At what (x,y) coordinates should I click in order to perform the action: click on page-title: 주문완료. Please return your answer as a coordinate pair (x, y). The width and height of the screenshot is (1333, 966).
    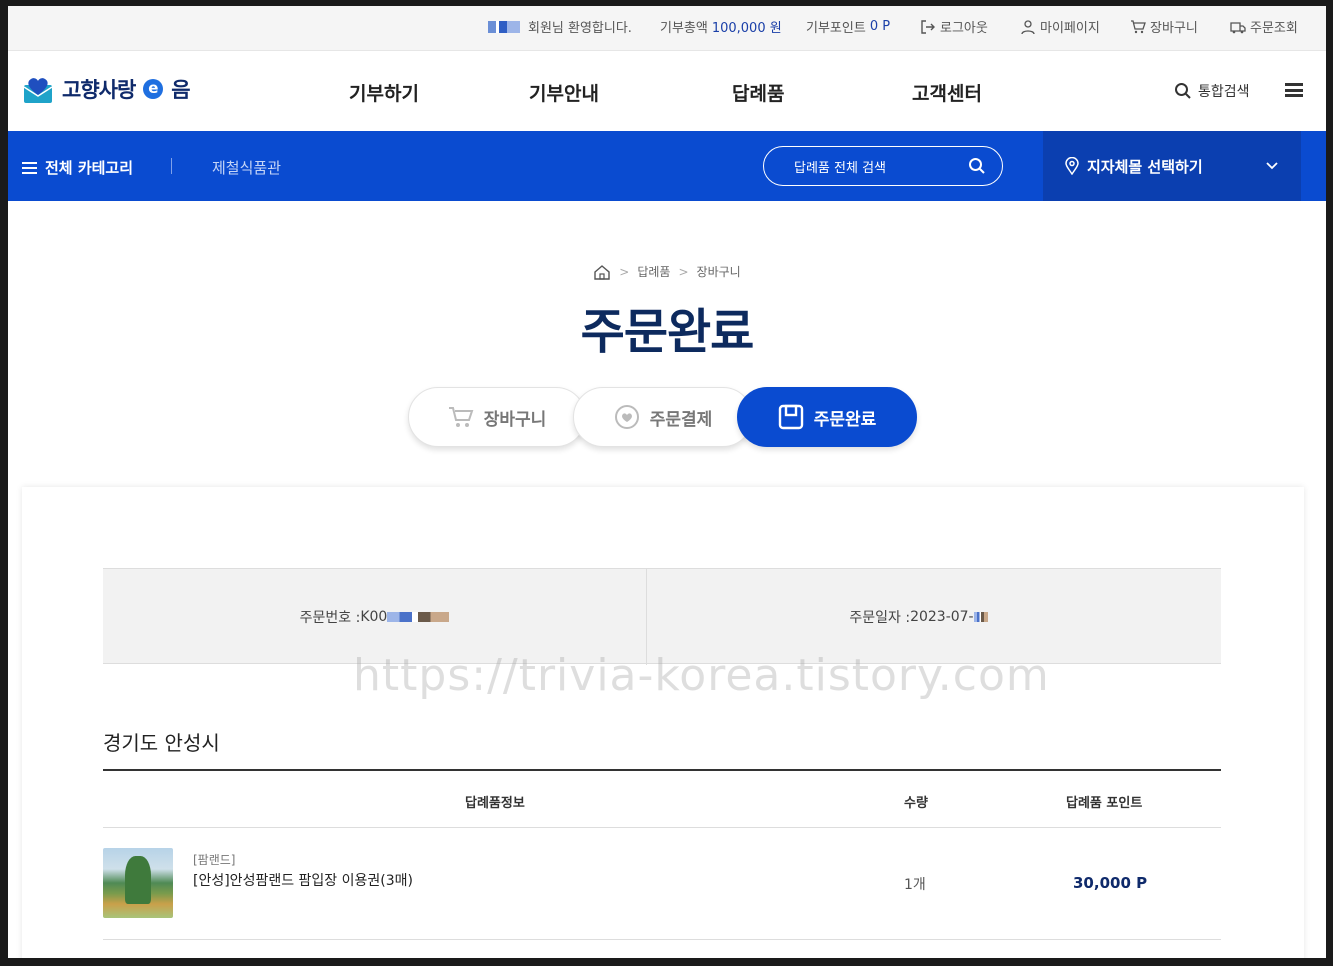
    Looking at the image, I should click on (667, 332).